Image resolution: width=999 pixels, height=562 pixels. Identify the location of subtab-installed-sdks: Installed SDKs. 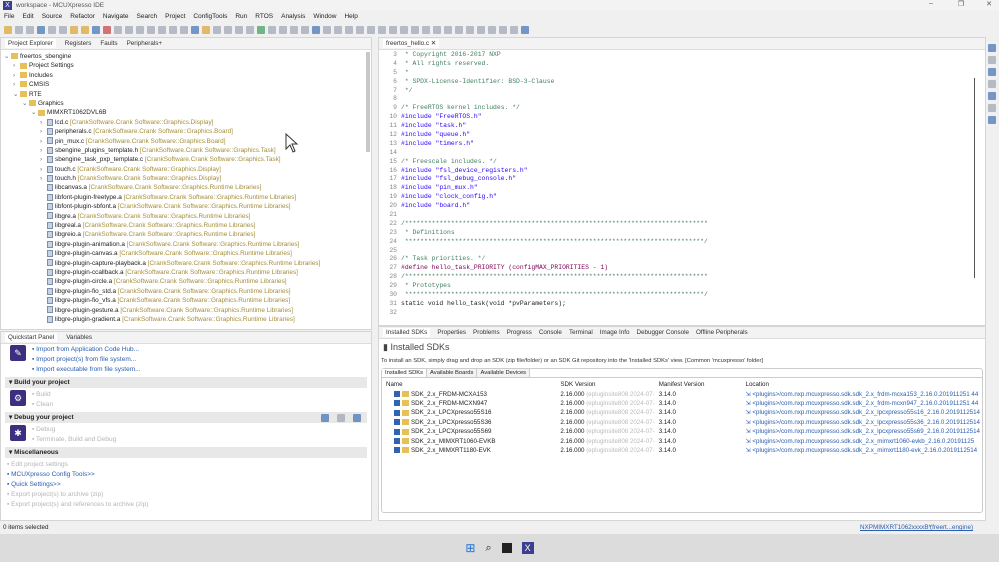
(405, 373).